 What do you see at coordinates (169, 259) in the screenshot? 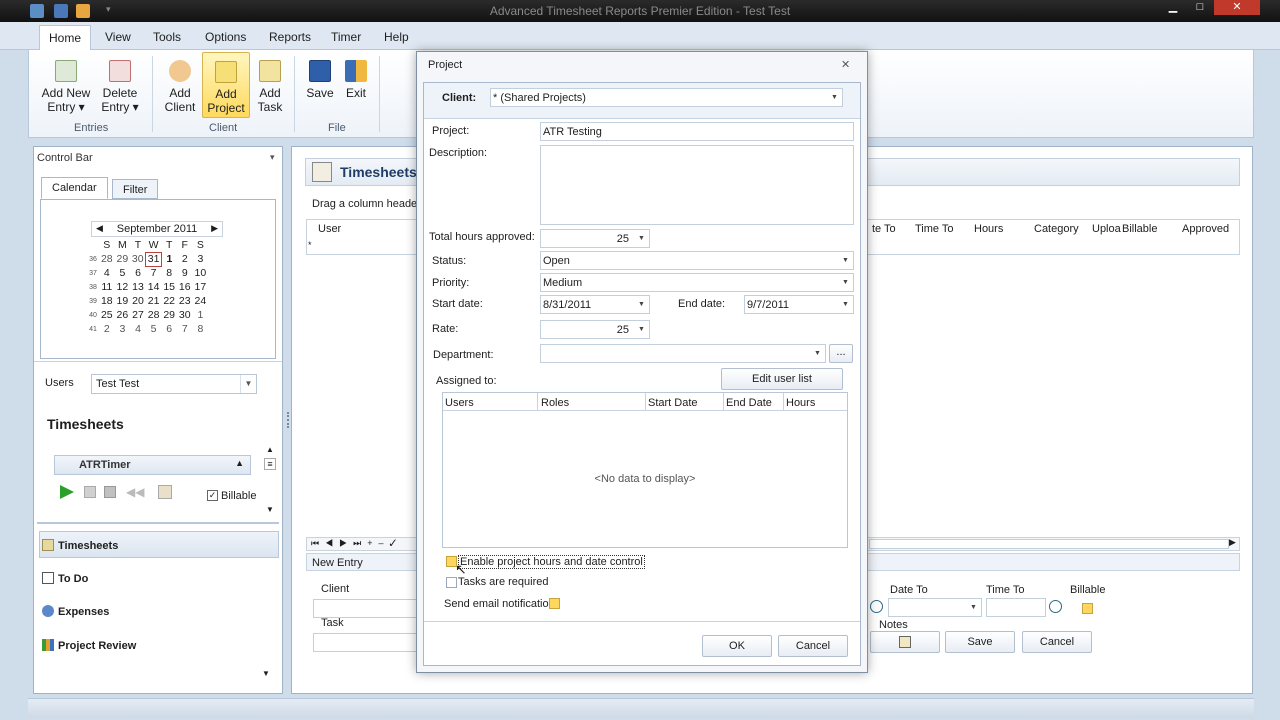
I see `calendar-day: 1` at bounding box center [169, 259].